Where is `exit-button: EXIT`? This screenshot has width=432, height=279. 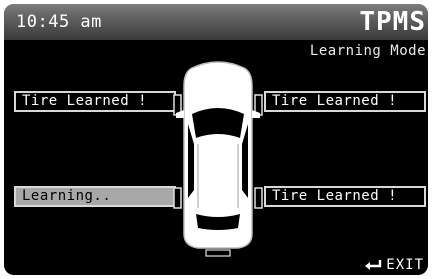 exit-button: EXIT is located at coordinates (394, 265).